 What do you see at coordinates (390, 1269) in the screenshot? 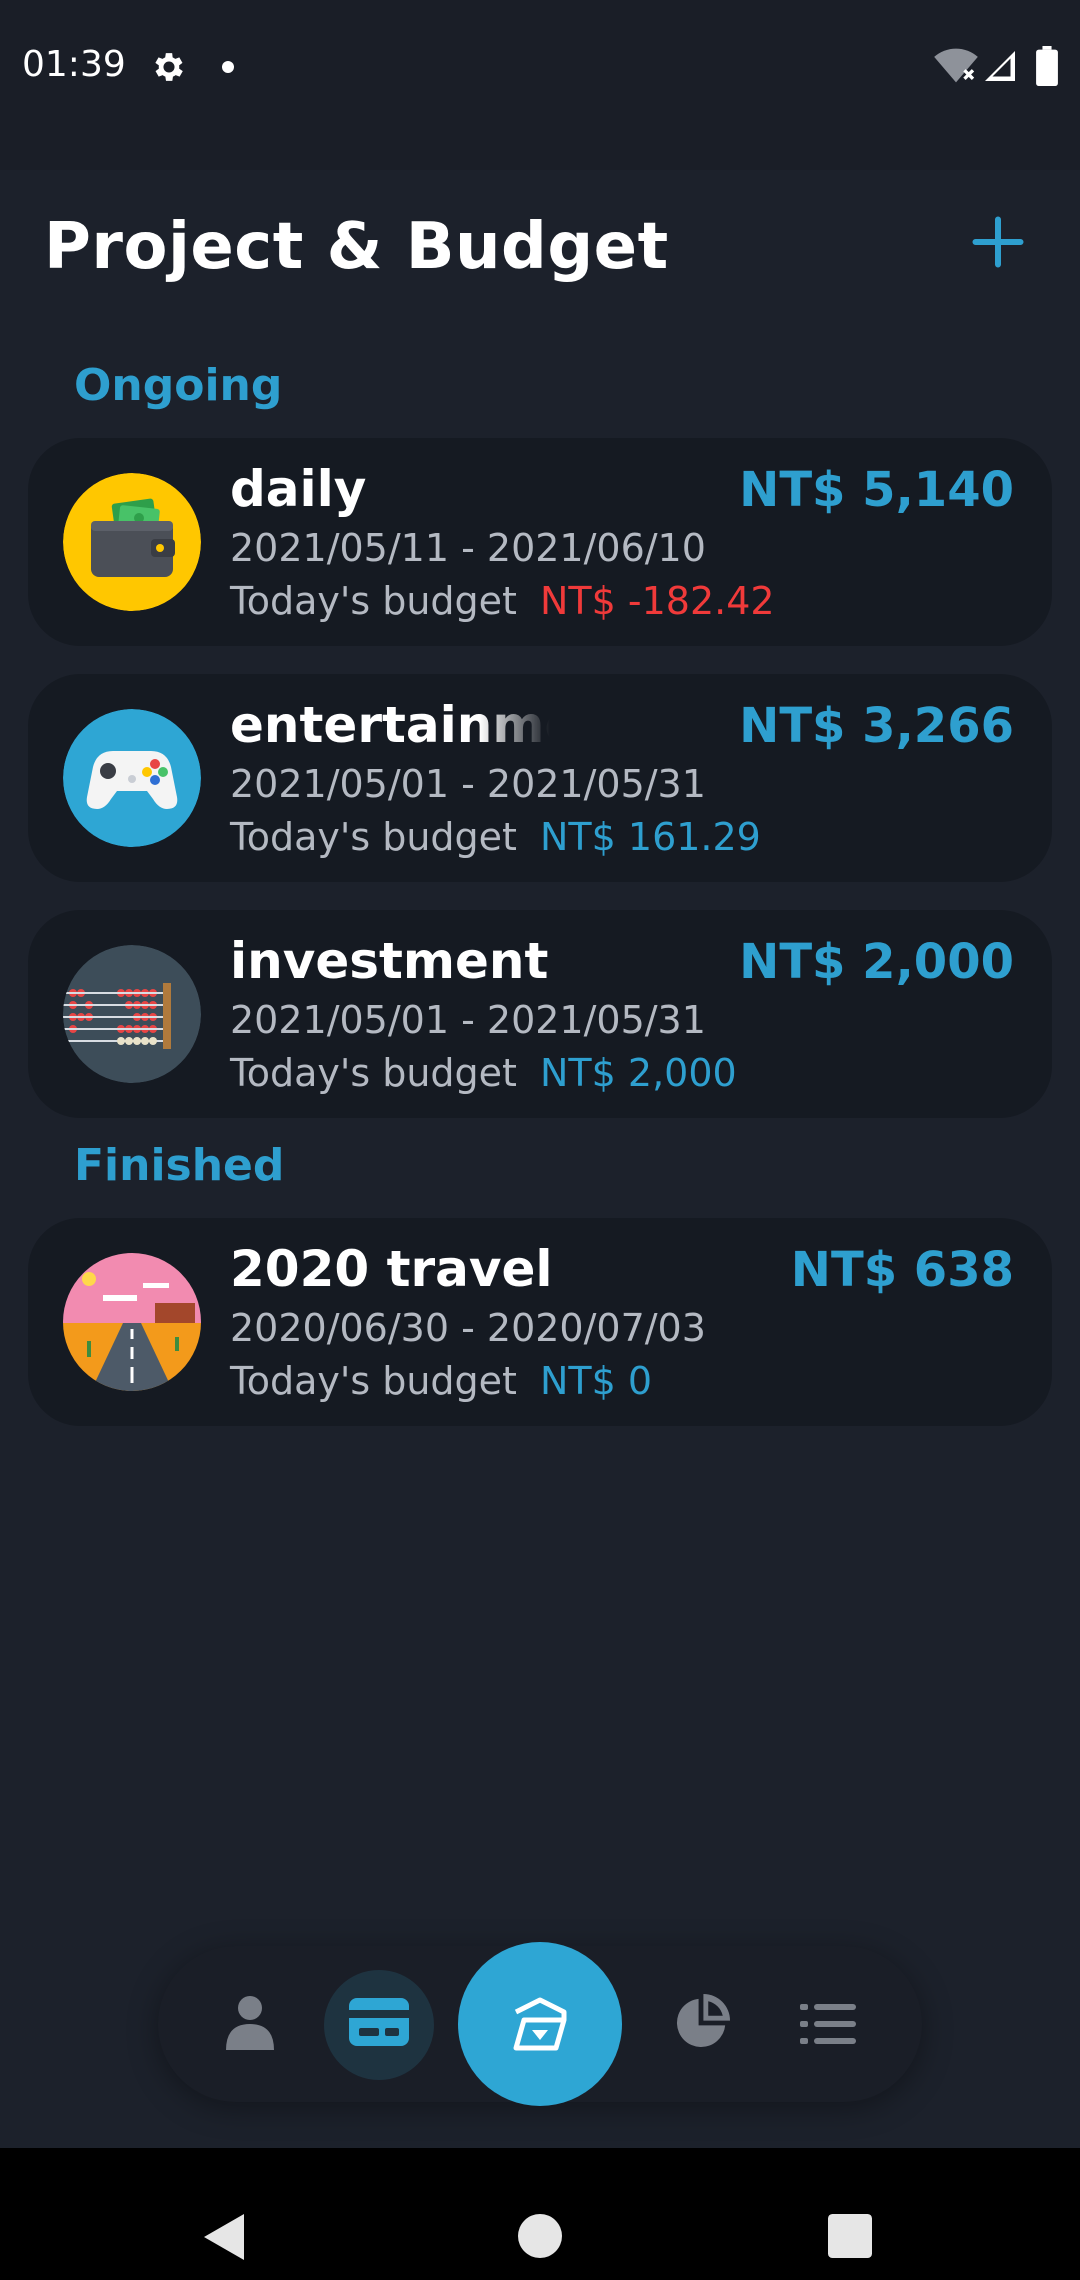
I see `project-name: 2020 travel` at bounding box center [390, 1269].